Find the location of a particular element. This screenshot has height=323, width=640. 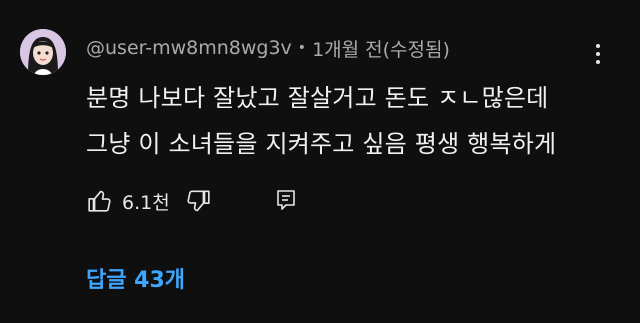

like-button is located at coordinates (100, 201).